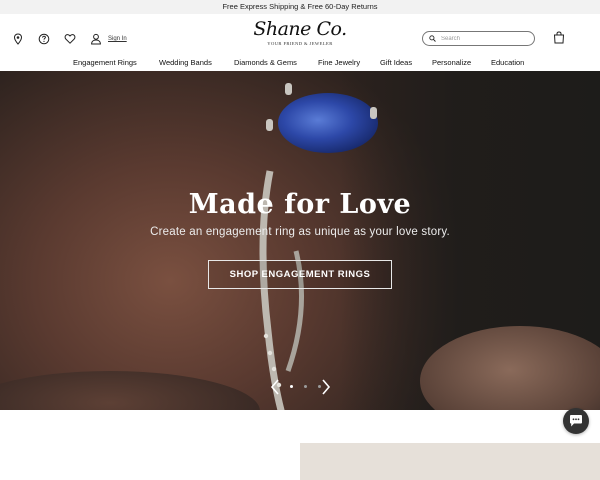 The width and height of the screenshot is (600, 480). I want to click on shop-engagement-rings-button: SHOP ENGAGEMENT RINGS, so click(300, 274).